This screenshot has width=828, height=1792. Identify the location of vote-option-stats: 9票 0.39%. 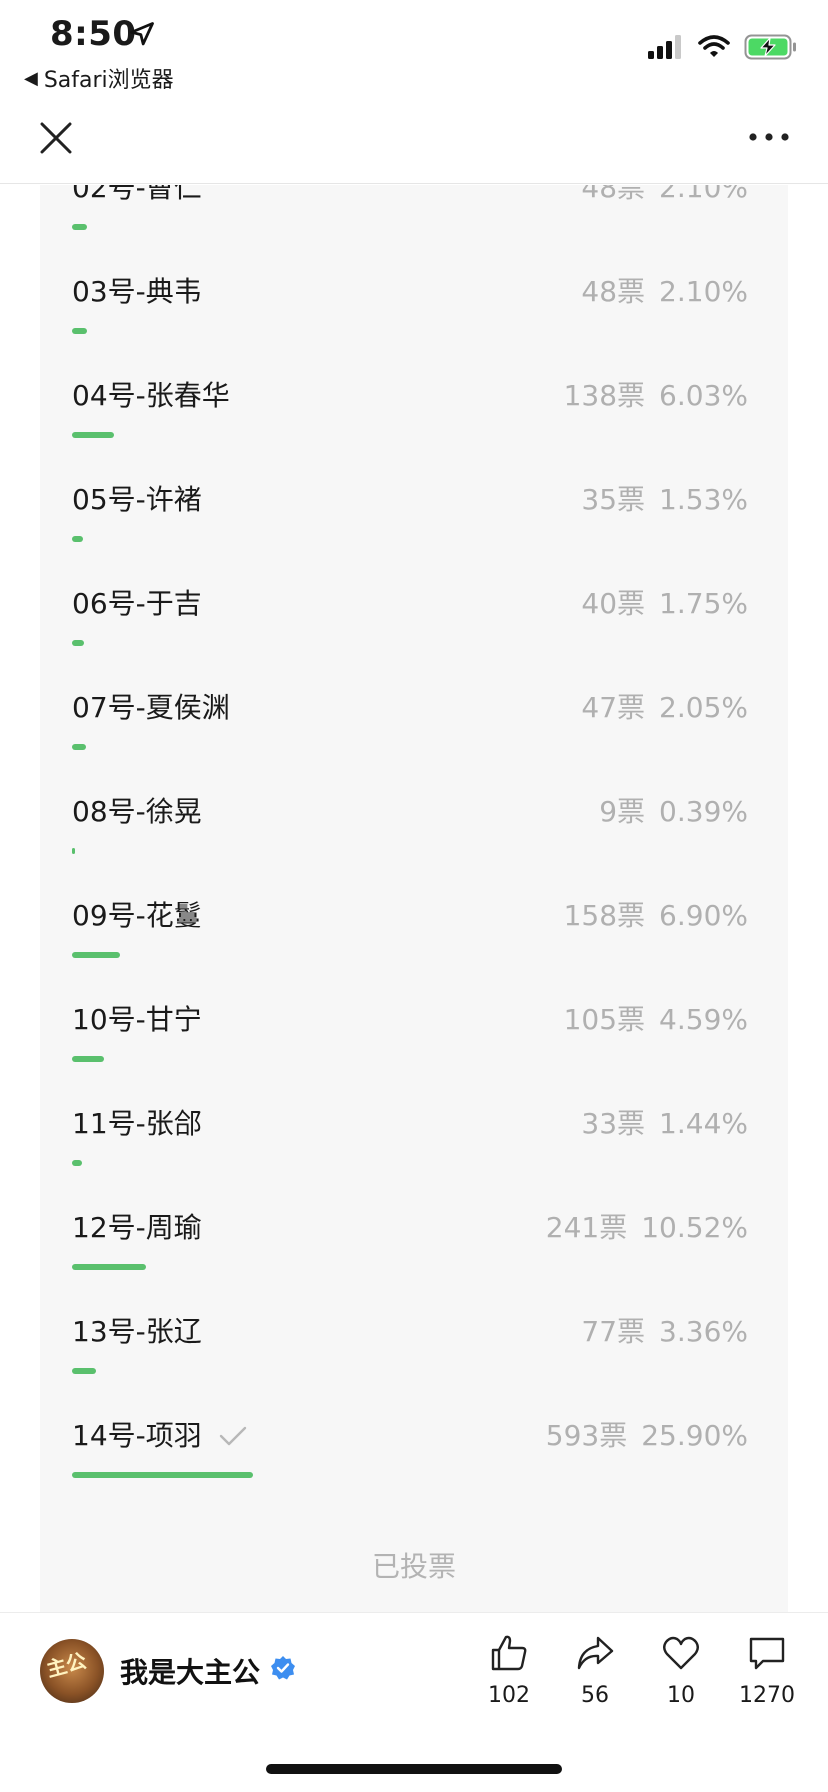
(673, 812).